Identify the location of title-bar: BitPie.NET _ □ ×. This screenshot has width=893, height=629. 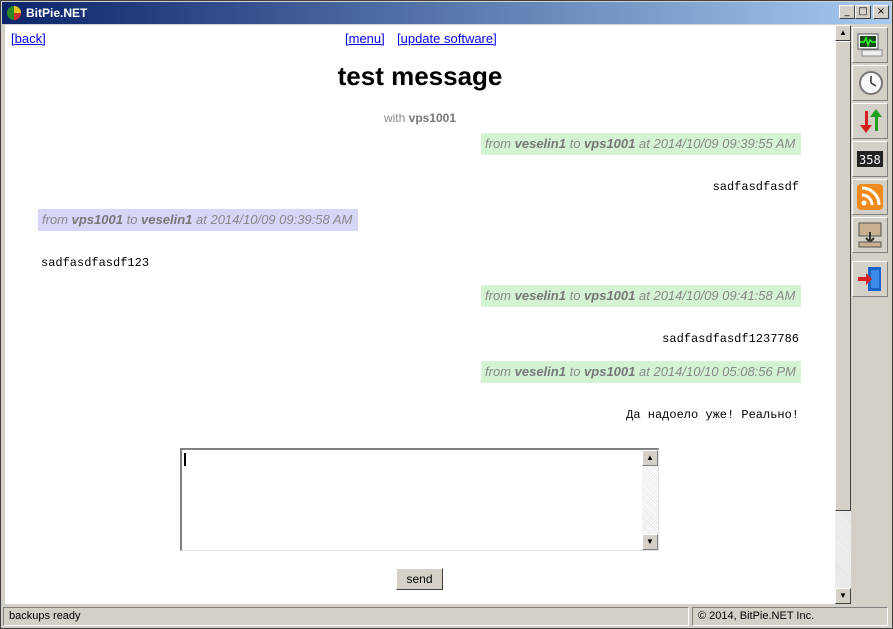
(446, 13).